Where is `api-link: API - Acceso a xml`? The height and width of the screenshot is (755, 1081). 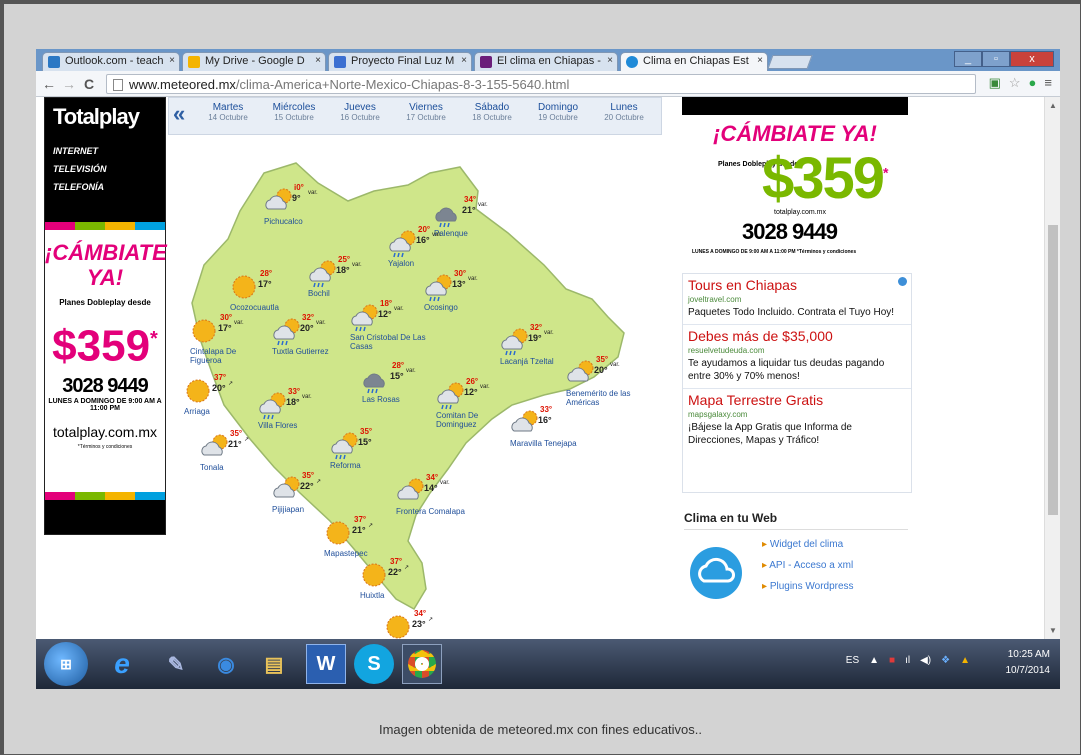 api-link: API - Acceso a xml is located at coordinates (808, 565).